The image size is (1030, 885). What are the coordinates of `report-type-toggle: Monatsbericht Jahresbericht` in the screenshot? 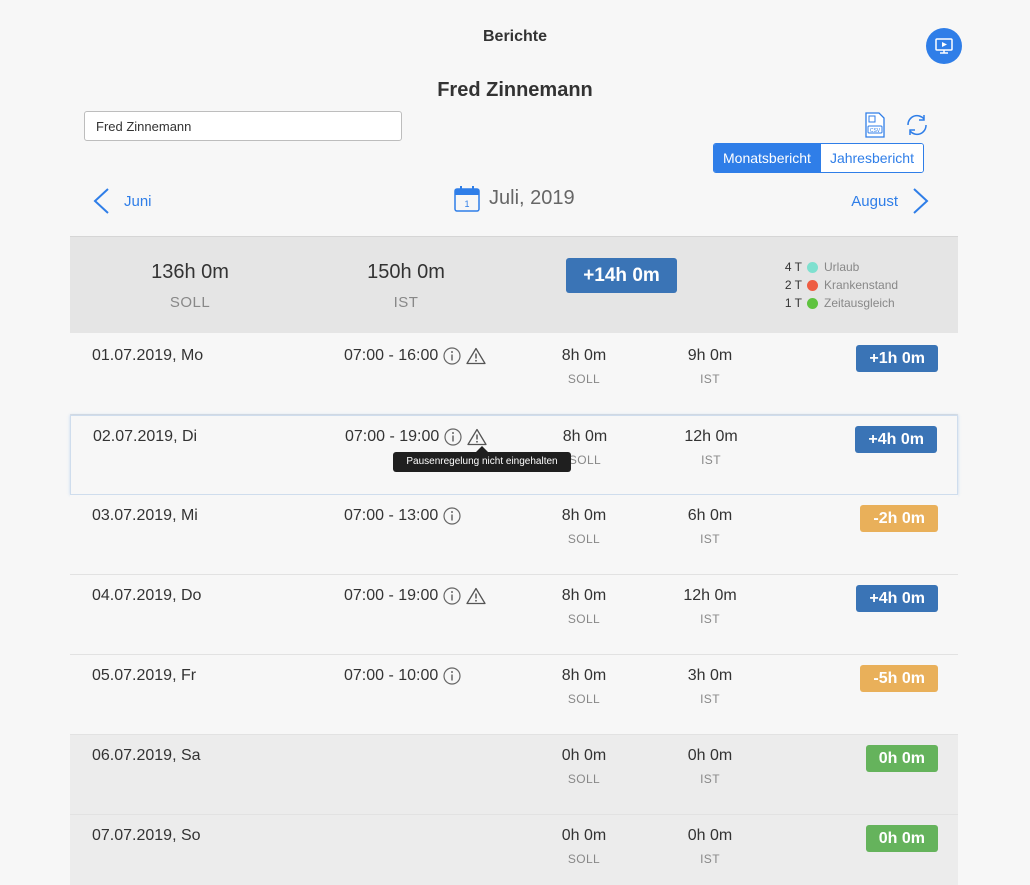 It's located at (818, 158).